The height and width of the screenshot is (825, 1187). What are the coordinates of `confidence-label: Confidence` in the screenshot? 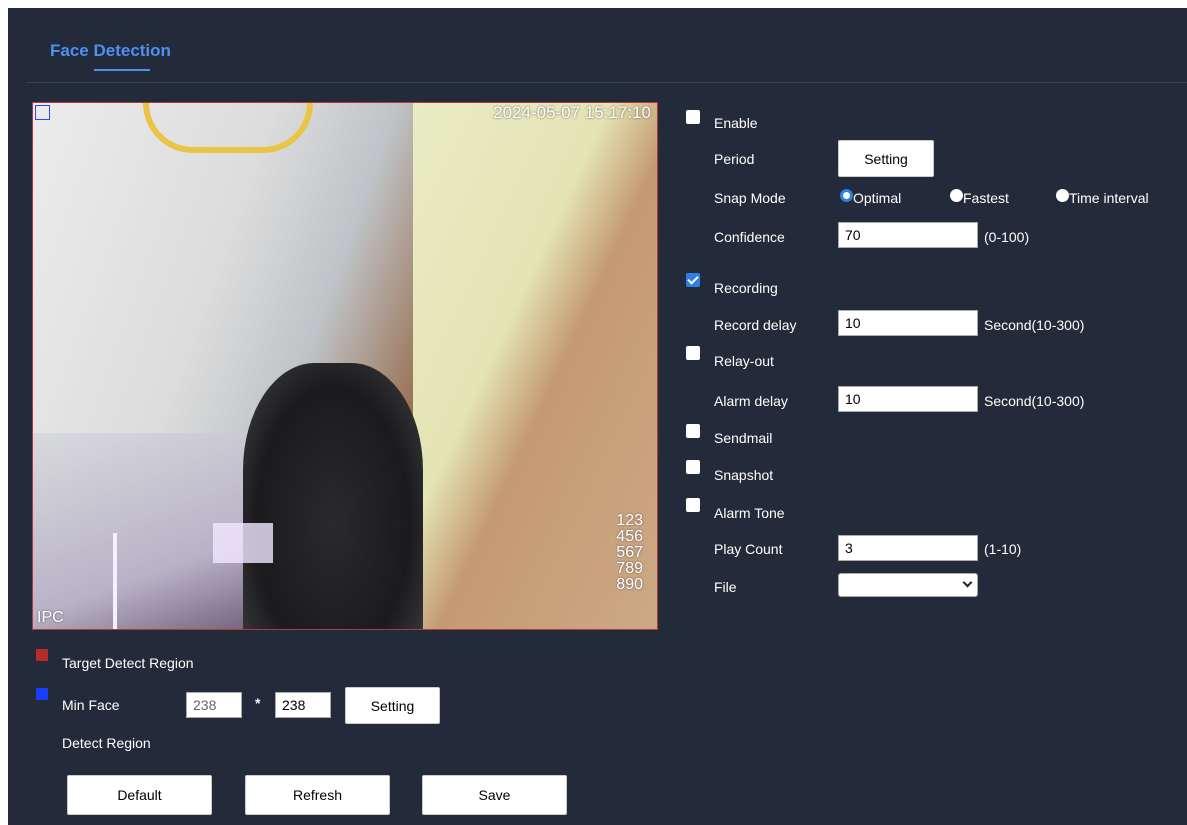 It's located at (749, 237).